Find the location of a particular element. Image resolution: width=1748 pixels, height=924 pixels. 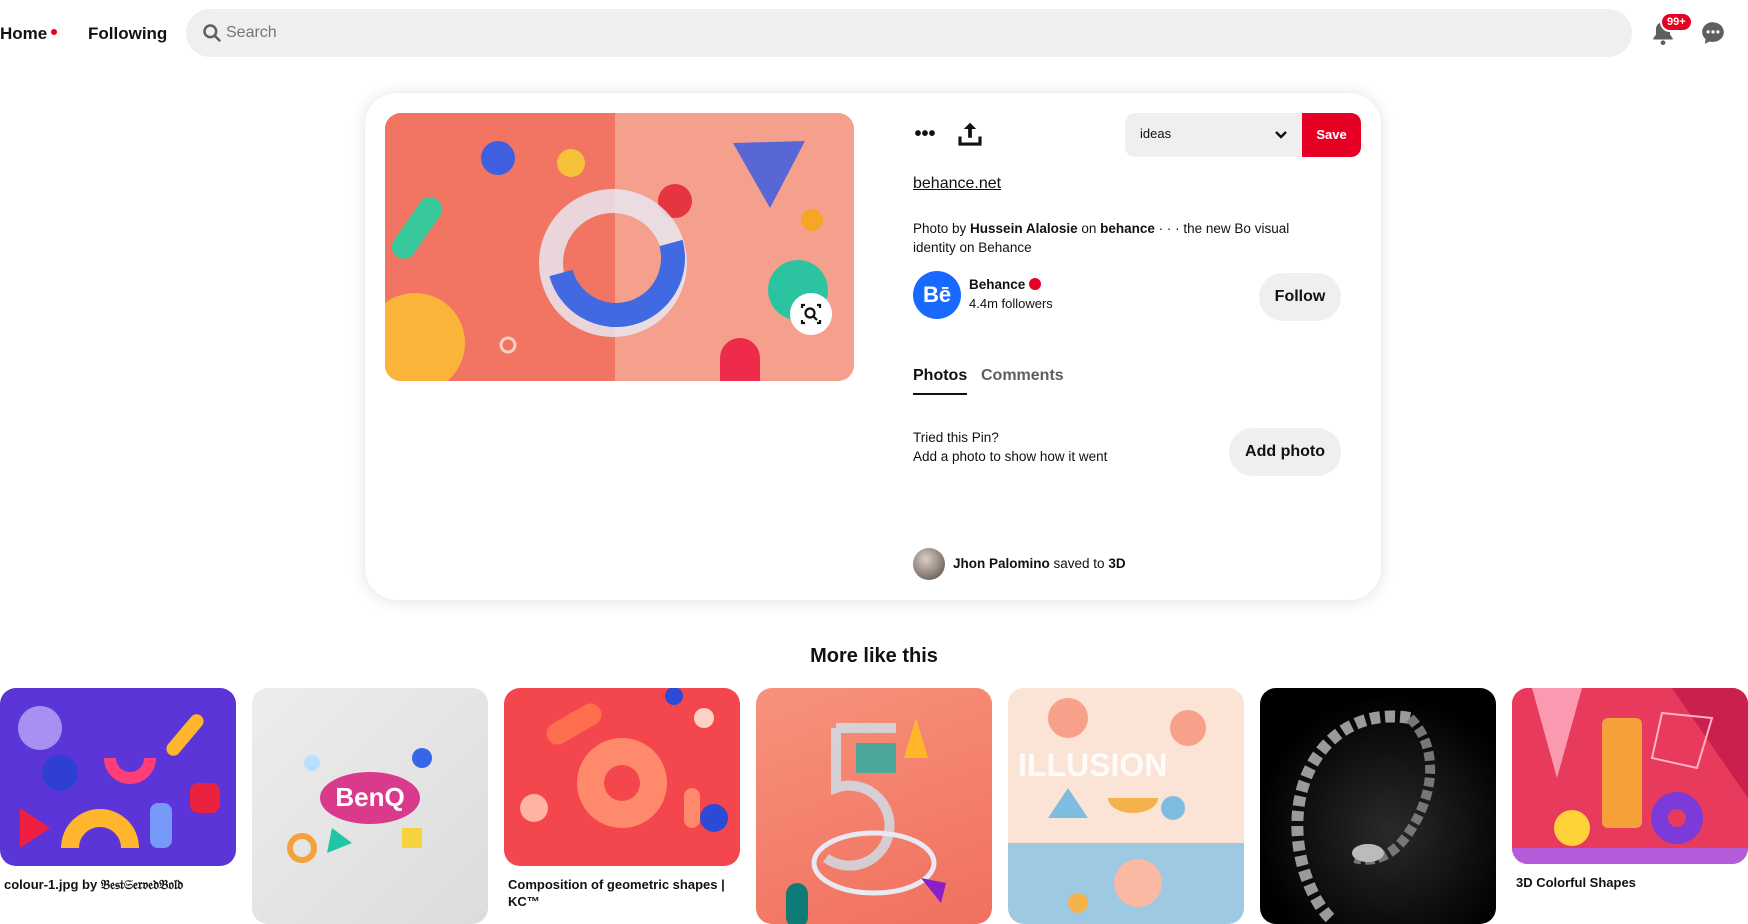

pin-image is located at coordinates (619, 247).